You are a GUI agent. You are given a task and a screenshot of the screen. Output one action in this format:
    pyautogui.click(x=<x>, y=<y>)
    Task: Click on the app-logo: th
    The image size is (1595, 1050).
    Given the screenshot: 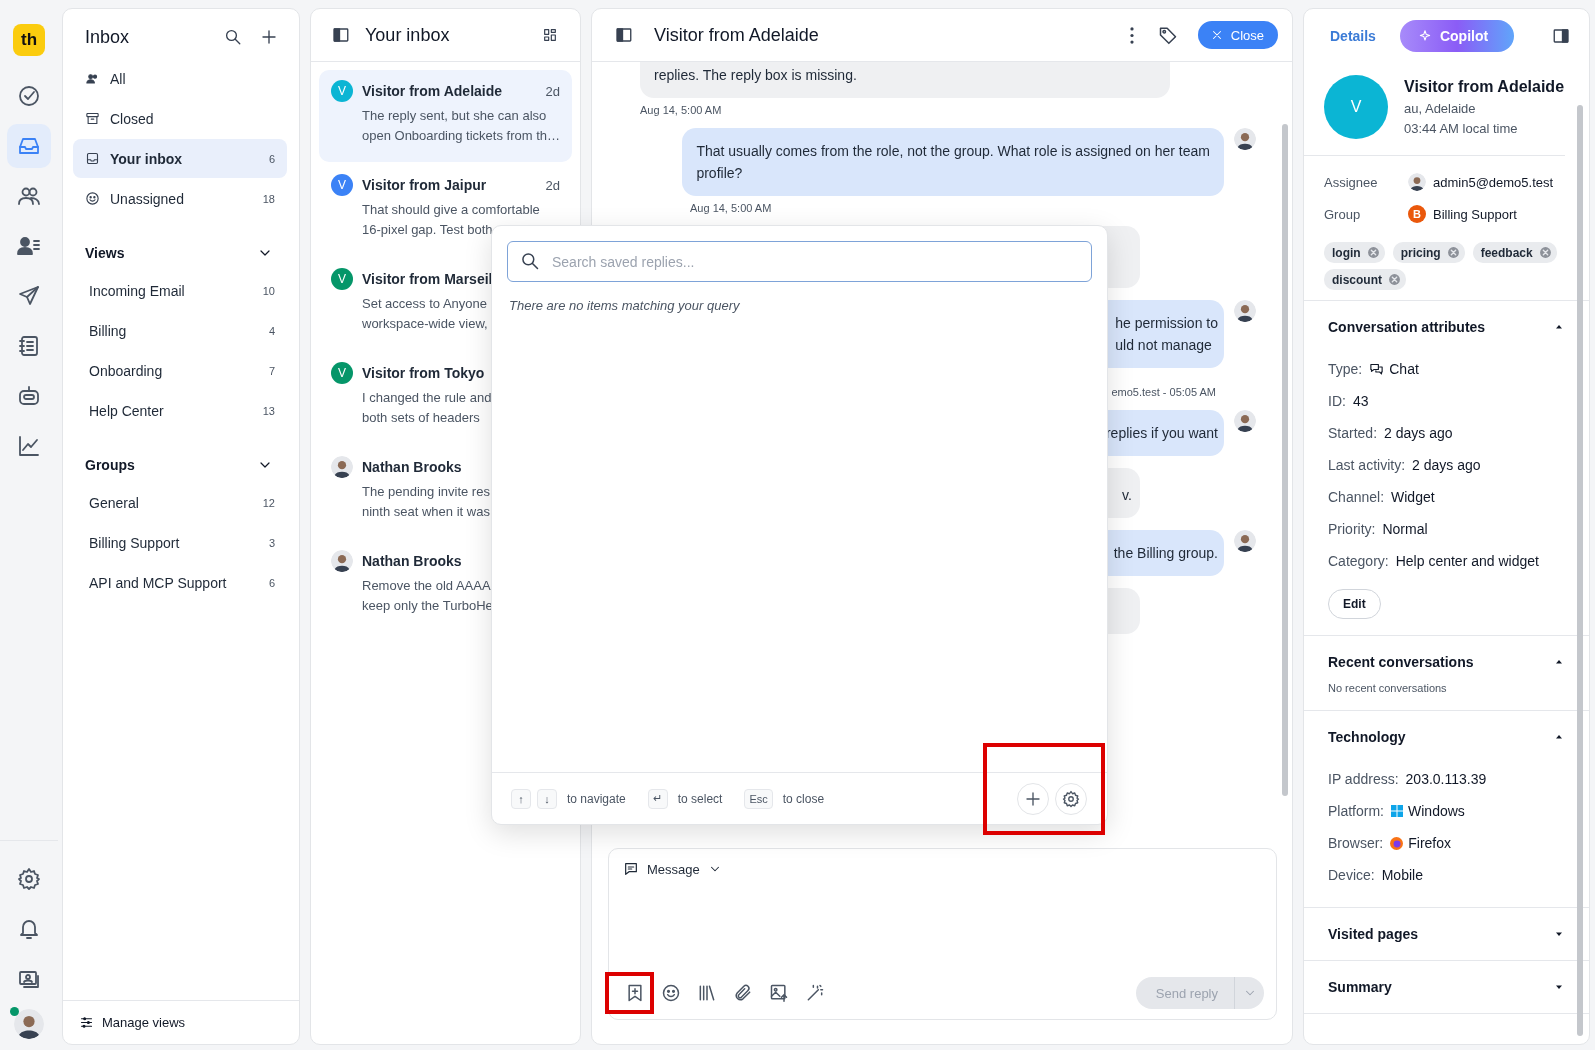 What is the action you would take?
    pyautogui.click(x=29, y=40)
    